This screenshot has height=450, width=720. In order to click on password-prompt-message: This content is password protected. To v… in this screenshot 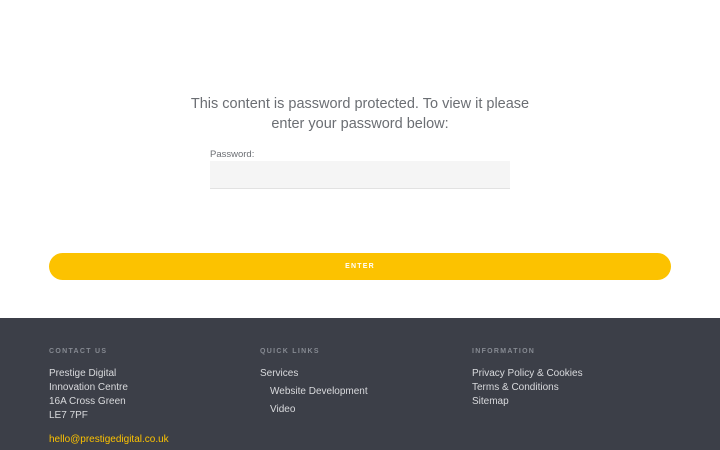, I will do `click(360, 114)`.